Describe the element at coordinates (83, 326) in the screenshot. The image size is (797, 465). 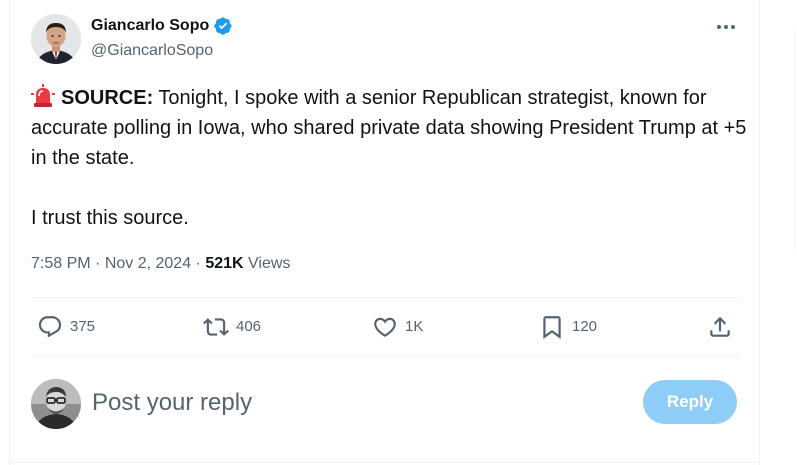
I see `reply-count: 375` at that location.